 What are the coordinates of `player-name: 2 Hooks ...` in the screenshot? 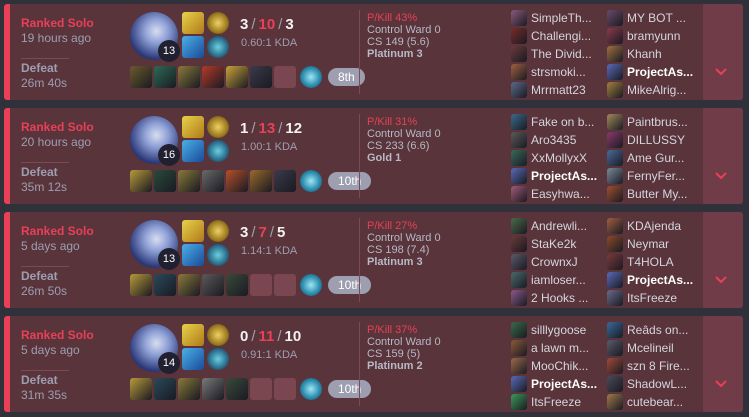 It's located at (568, 298).